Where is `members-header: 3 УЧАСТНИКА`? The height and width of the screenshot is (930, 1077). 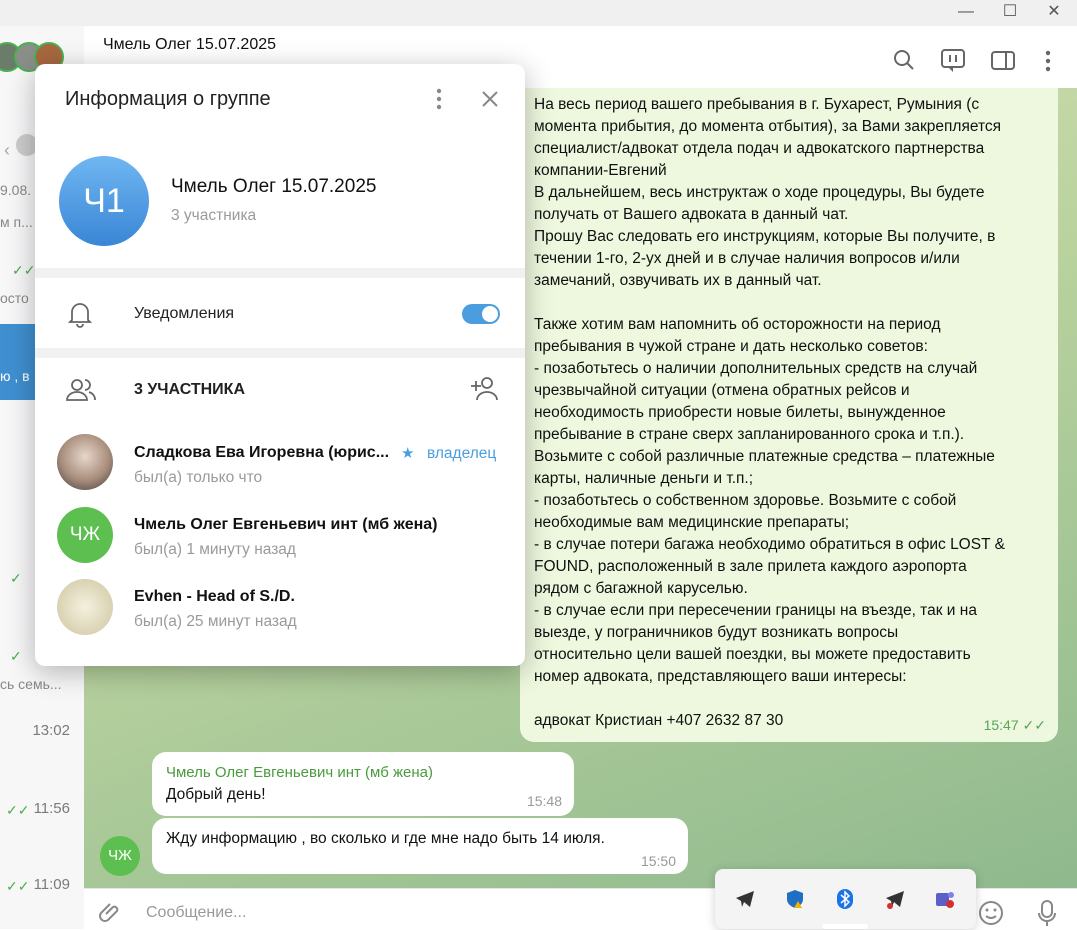 members-header: 3 УЧАСТНИКА is located at coordinates (189, 389).